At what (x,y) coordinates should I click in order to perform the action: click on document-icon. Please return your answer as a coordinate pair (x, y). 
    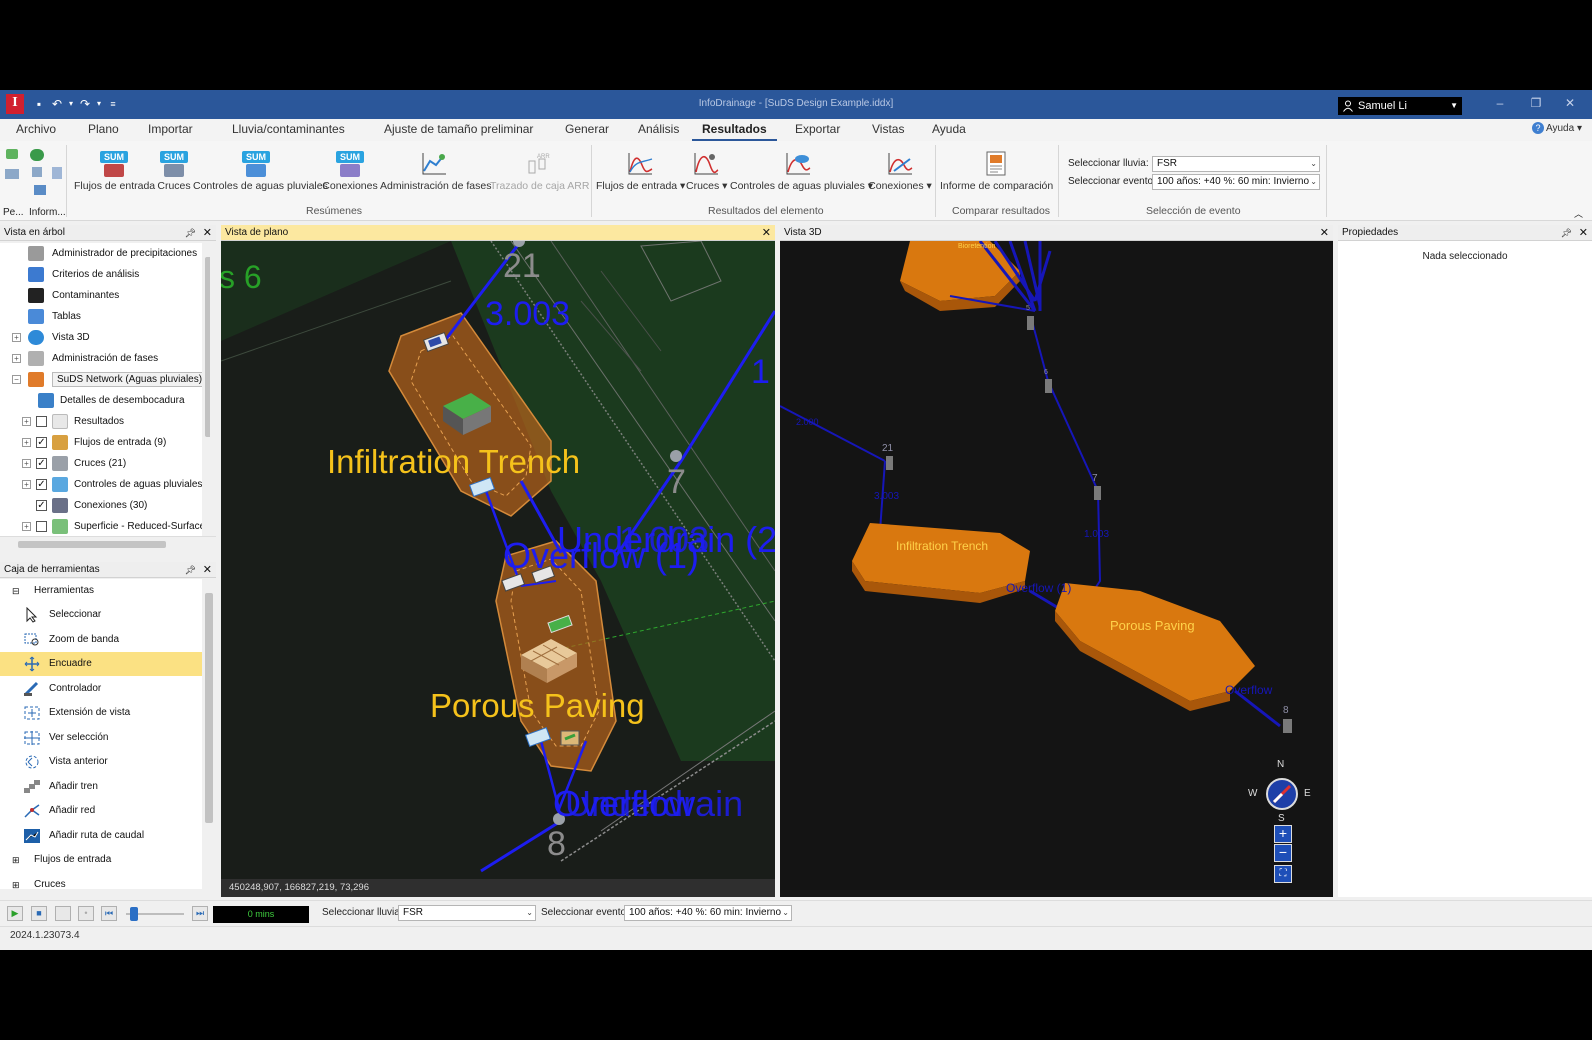
    Looking at the image, I should click on (57, 173).